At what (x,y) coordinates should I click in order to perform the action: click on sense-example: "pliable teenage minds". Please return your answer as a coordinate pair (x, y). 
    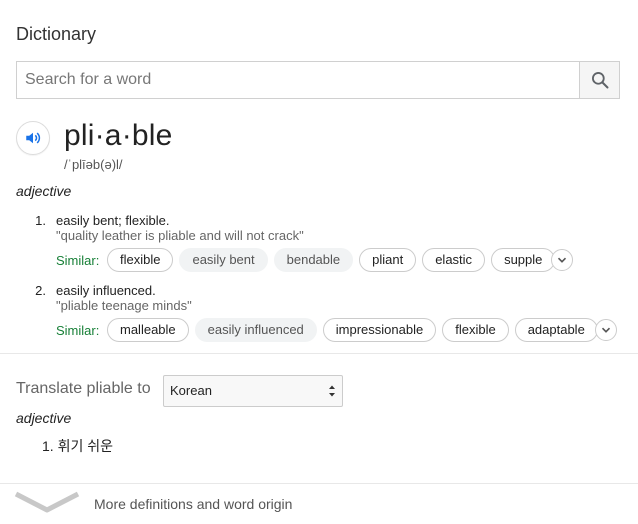
    Looking at the image, I should click on (124, 305).